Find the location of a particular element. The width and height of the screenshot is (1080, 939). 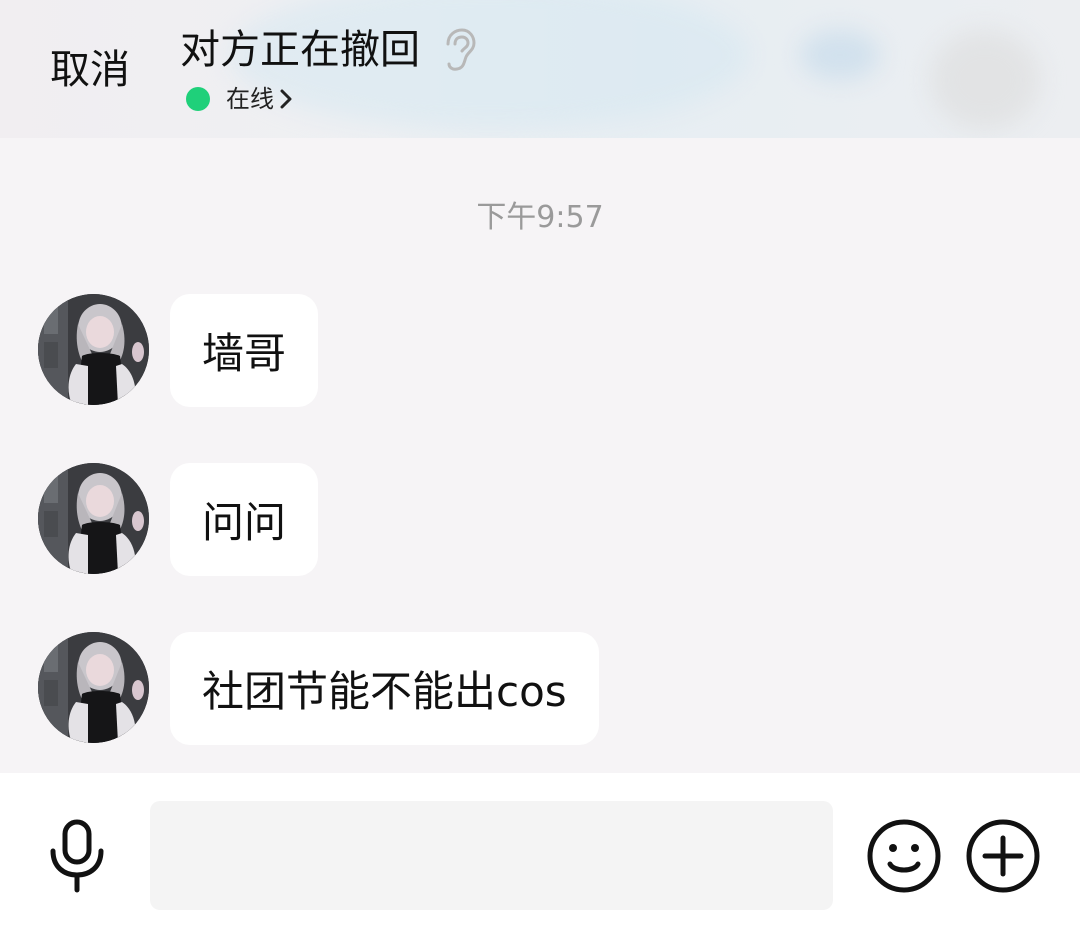

message-bubble: 墙哥 is located at coordinates (244, 350).